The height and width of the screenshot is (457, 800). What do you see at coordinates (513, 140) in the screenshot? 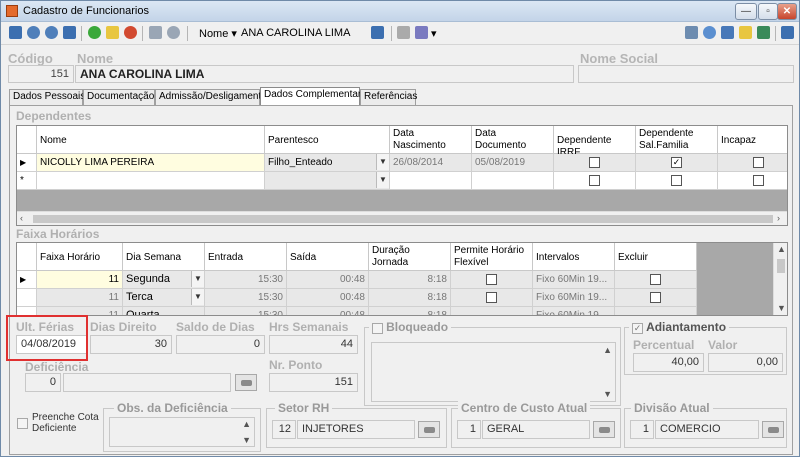
I see `col-data-documento: Data Documento` at bounding box center [513, 140].